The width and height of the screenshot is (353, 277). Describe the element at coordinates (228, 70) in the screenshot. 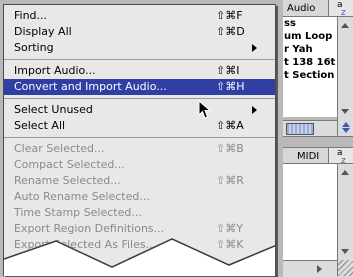

I see `menu-item-shortcut: ⇧⌘I` at that location.